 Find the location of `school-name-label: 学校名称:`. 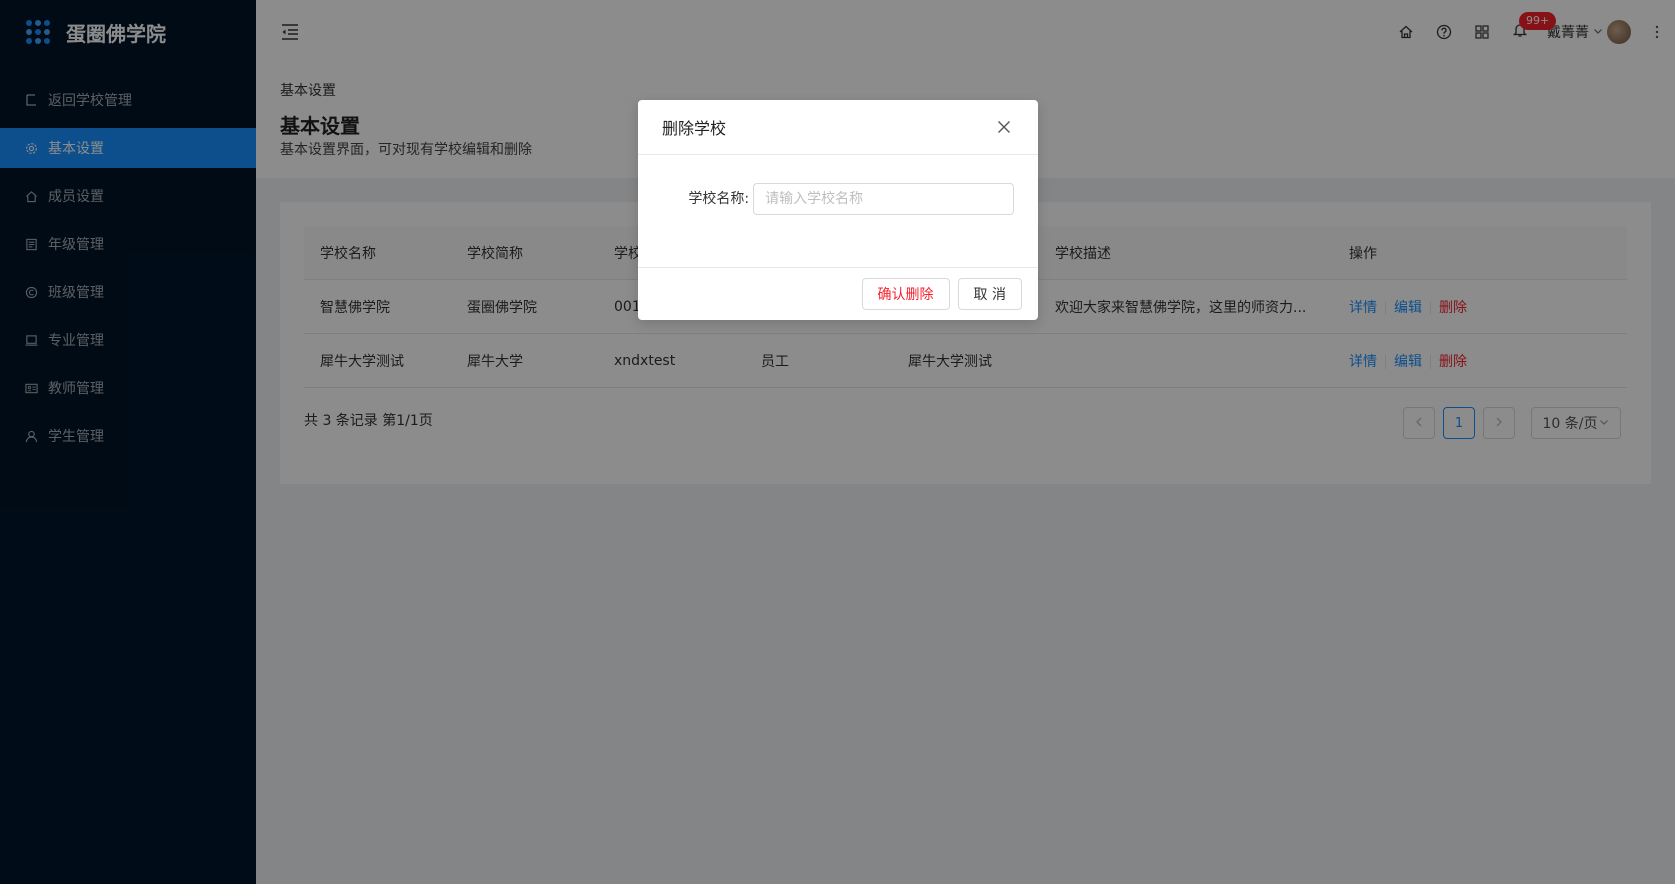

school-name-label: 学校名称: is located at coordinates (719, 199).